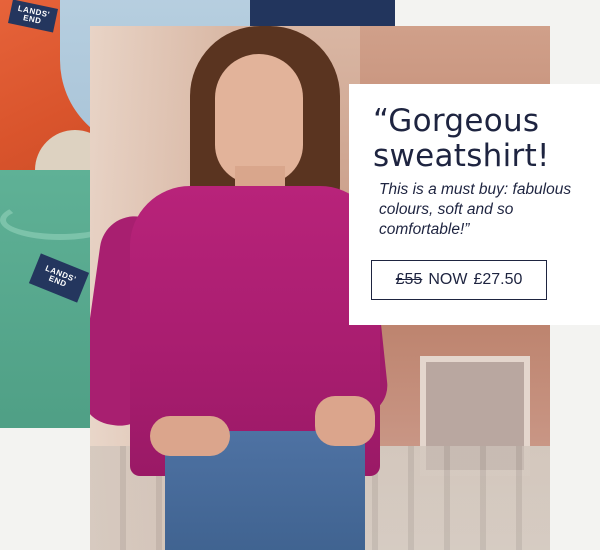 The width and height of the screenshot is (600, 550). I want to click on price-button: £55 NOW £27.50, so click(459, 280).